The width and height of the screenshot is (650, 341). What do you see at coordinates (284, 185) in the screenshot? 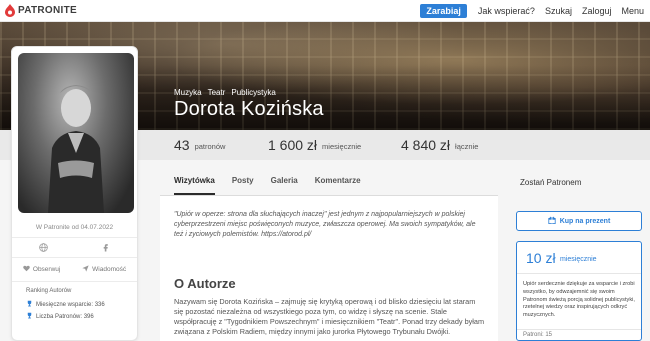
I see `tab-gallery: Galeria` at bounding box center [284, 185].